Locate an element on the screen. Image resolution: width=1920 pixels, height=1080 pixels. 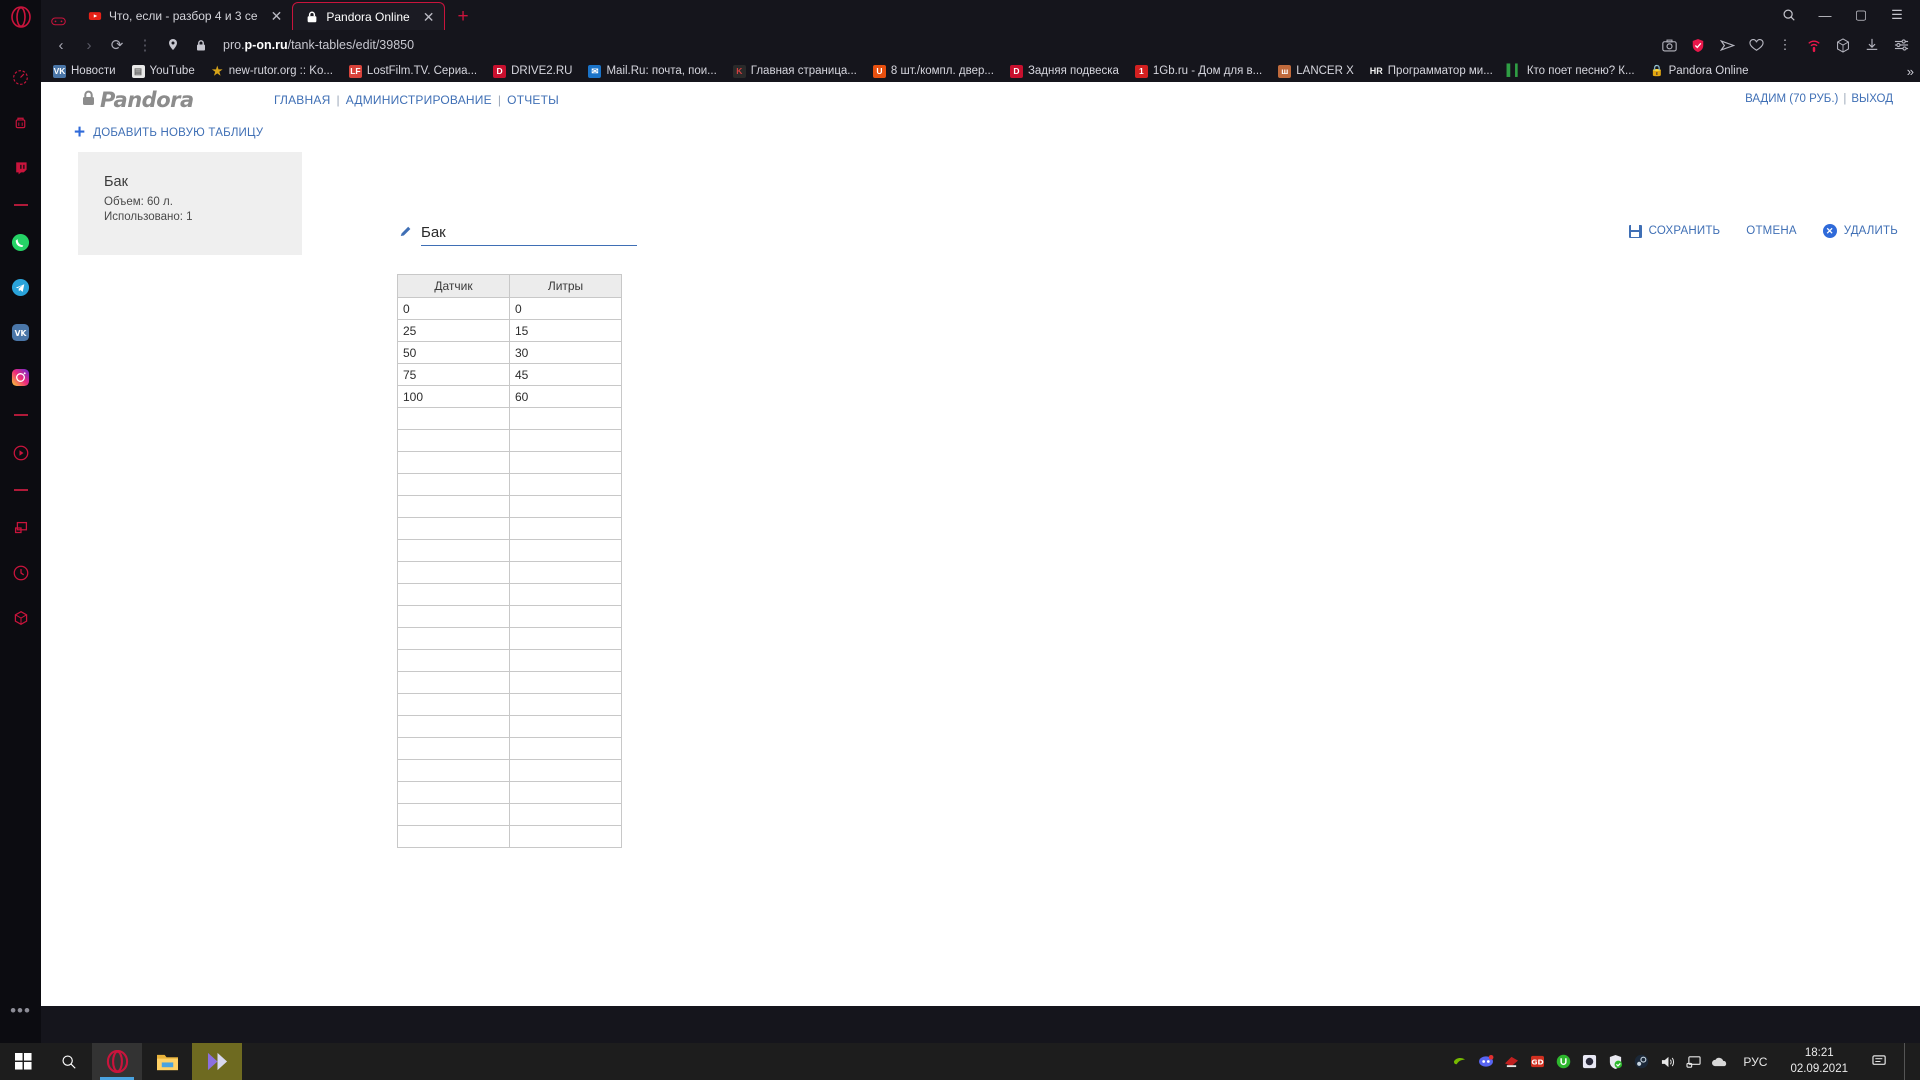
url-input: pro.p-on.ru/tank-tables/edit/39850 is located at coordinates (935, 45).